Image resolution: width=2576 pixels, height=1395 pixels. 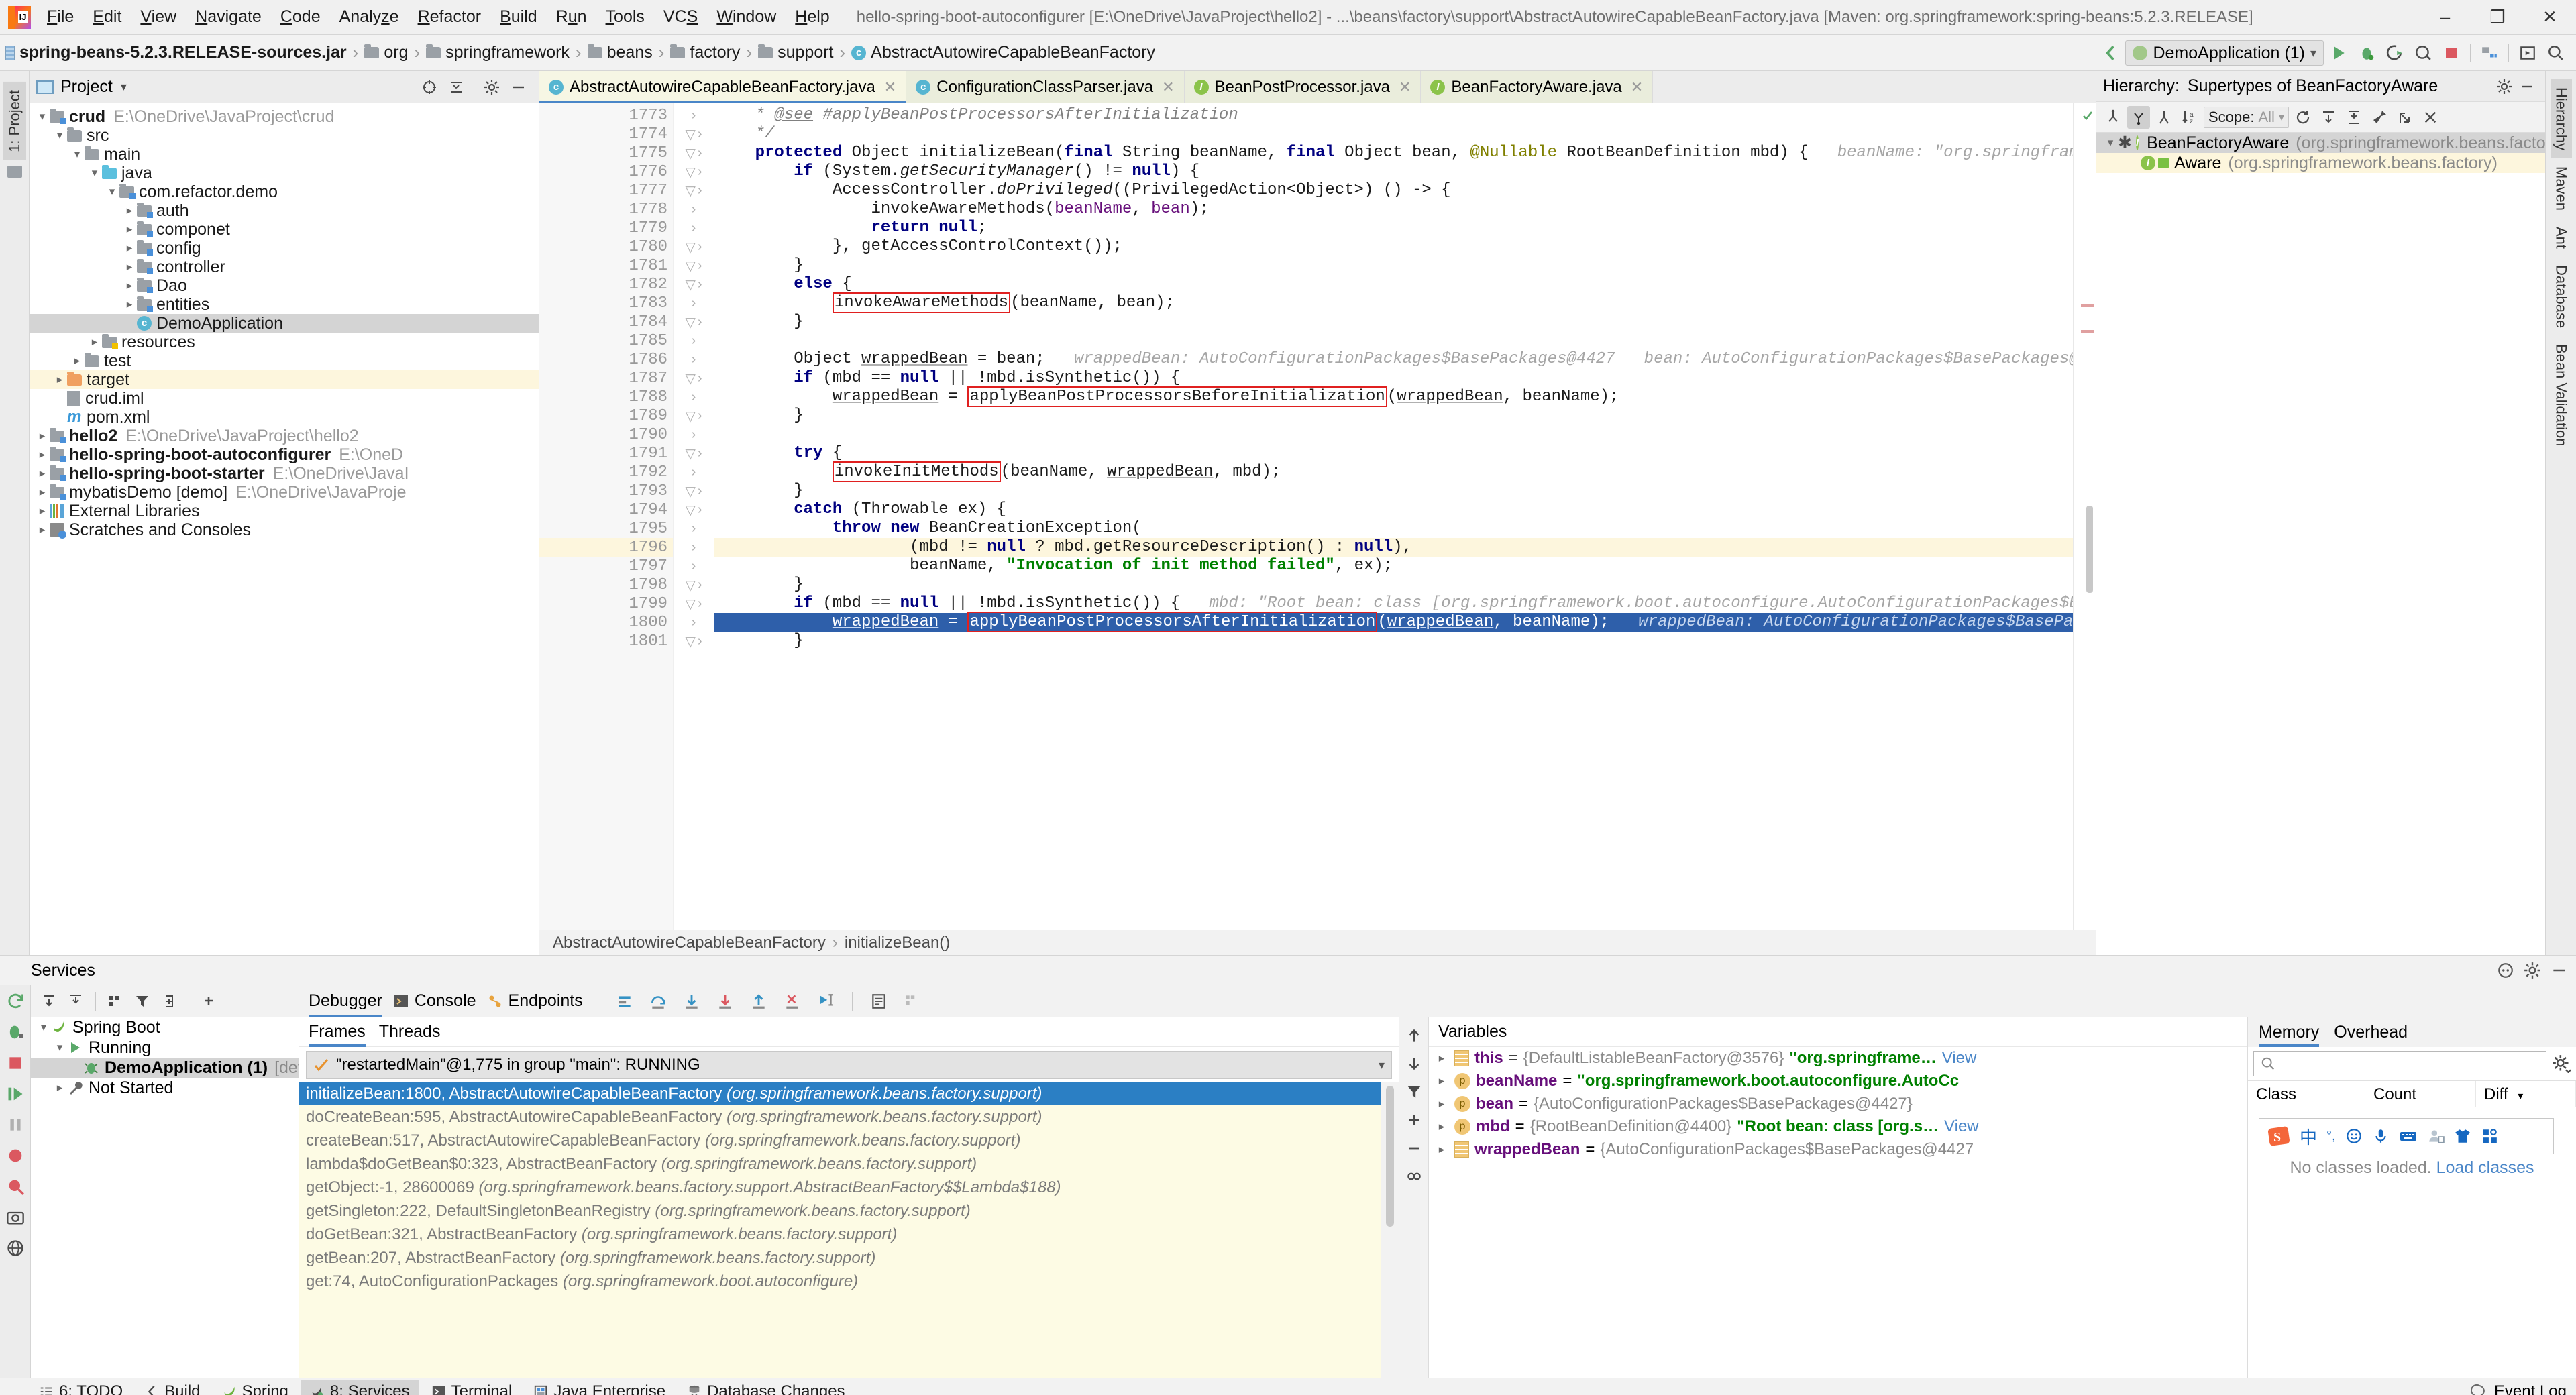 What do you see at coordinates (15, 1186) in the screenshot?
I see `view-breakpoints-icon` at bounding box center [15, 1186].